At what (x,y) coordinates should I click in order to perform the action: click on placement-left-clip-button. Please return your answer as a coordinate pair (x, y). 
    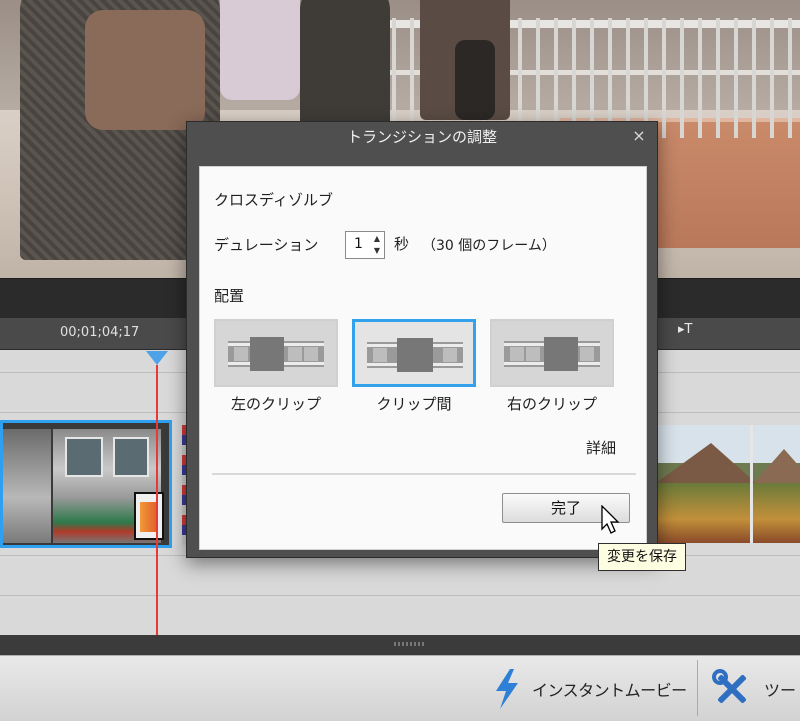
    Looking at the image, I should click on (276, 353).